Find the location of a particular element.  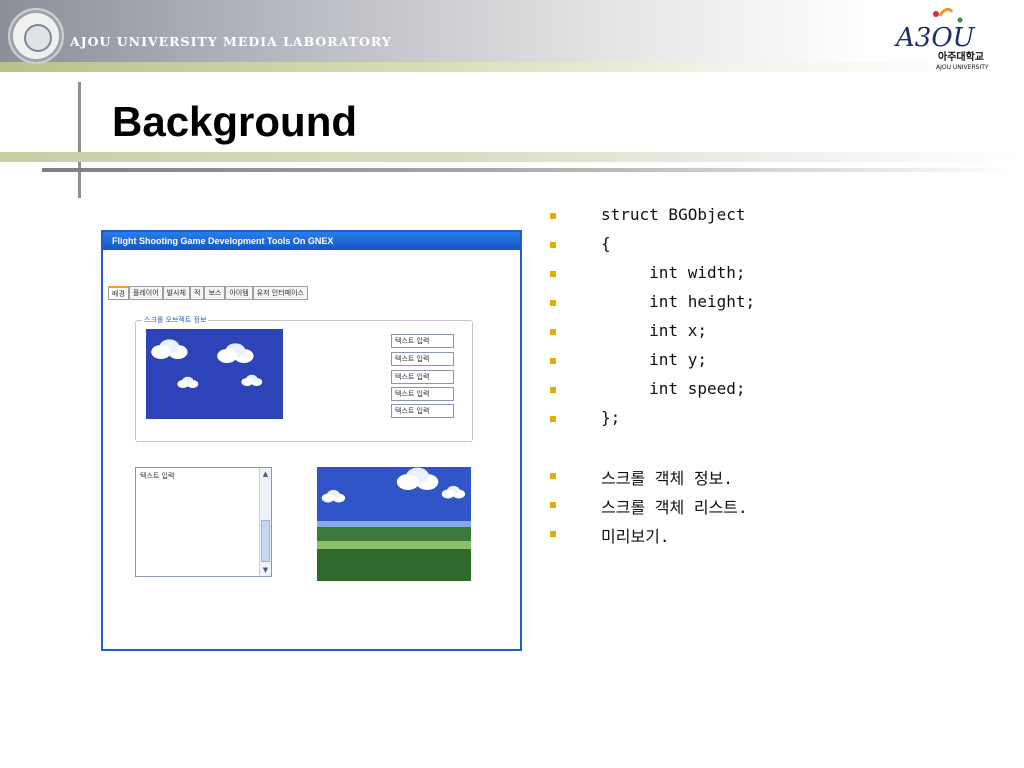

scroll-object-group-label: 스크롤 오브젝트 정보 is located at coordinates (175, 320).